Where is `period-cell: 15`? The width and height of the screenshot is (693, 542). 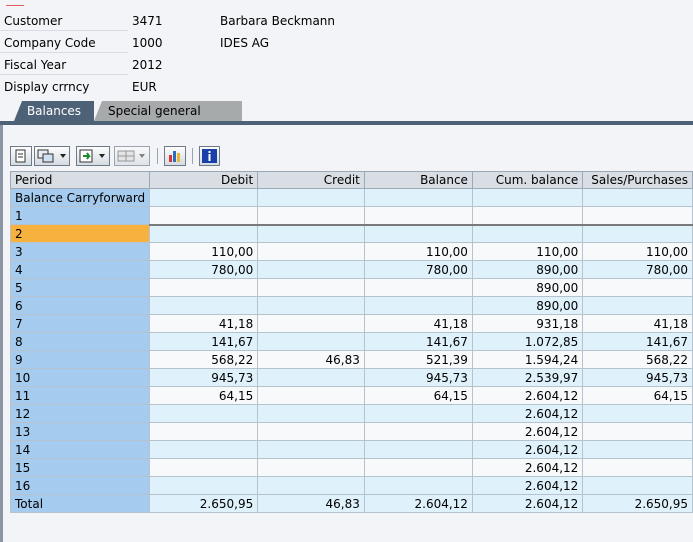 period-cell: 15 is located at coordinates (80, 467).